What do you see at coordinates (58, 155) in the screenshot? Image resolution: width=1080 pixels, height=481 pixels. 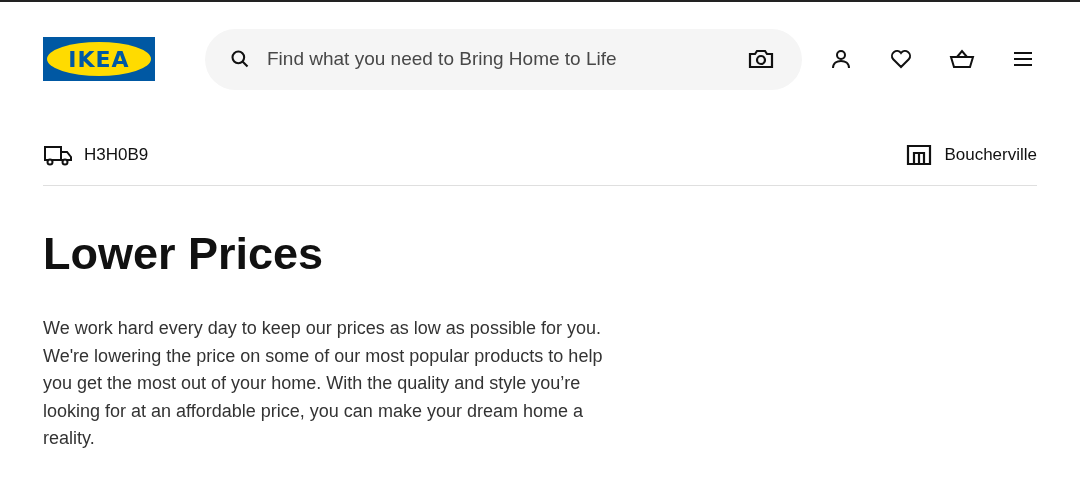 I see `truck-icon` at bounding box center [58, 155].